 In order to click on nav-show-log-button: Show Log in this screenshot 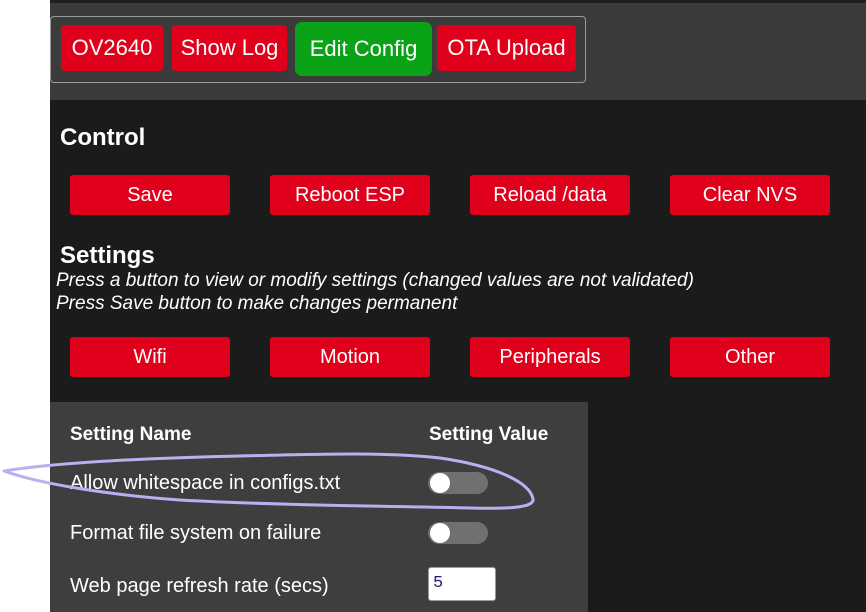, I will do `click(229, 48)`.